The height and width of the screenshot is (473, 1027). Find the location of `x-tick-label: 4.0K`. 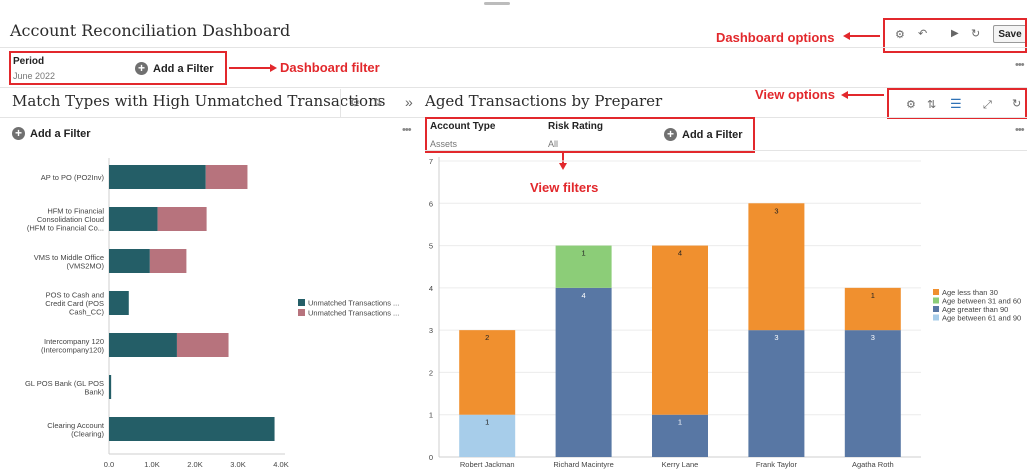

x-tick-label: 4.0K is located at coordinates (280, 464).